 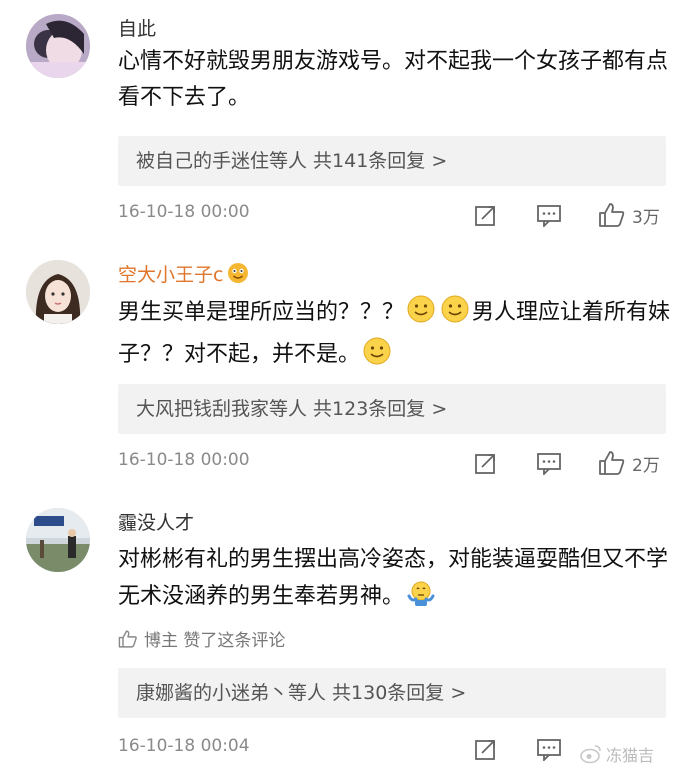 What do you see at coordinates (184, 746) in the screenshot?
I see `timestamp: 16-10-18 00:04` at bounding box center [184, 746].